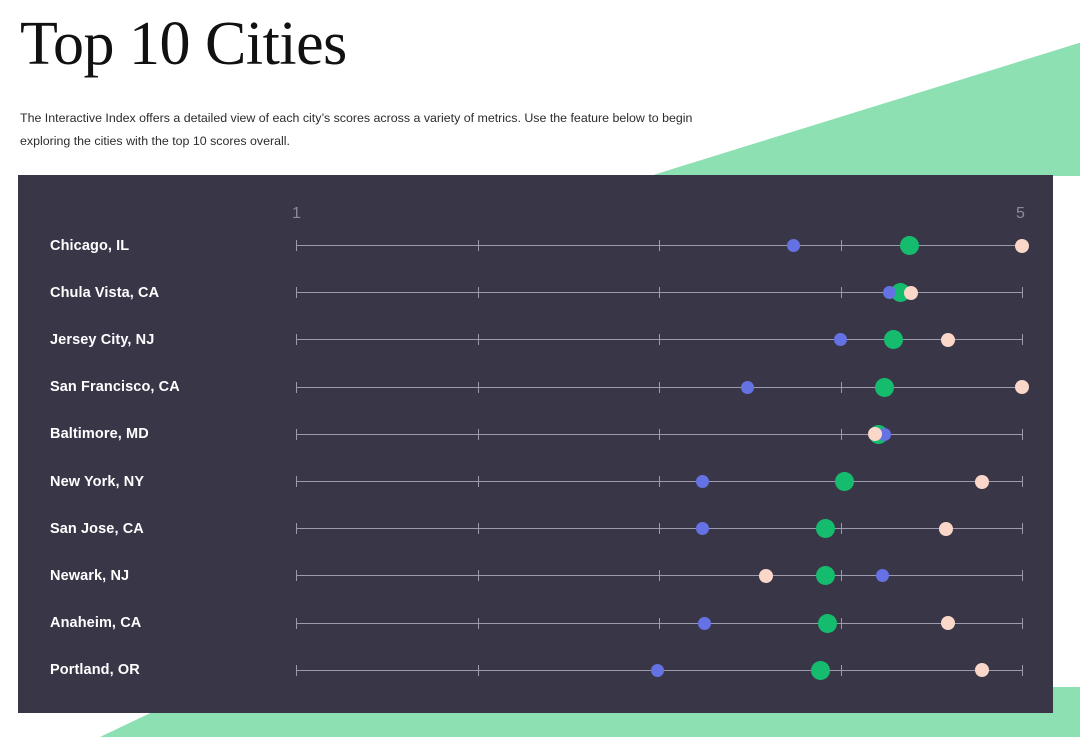  I want to click on axis-max-label: 5, so click(1020, 213).